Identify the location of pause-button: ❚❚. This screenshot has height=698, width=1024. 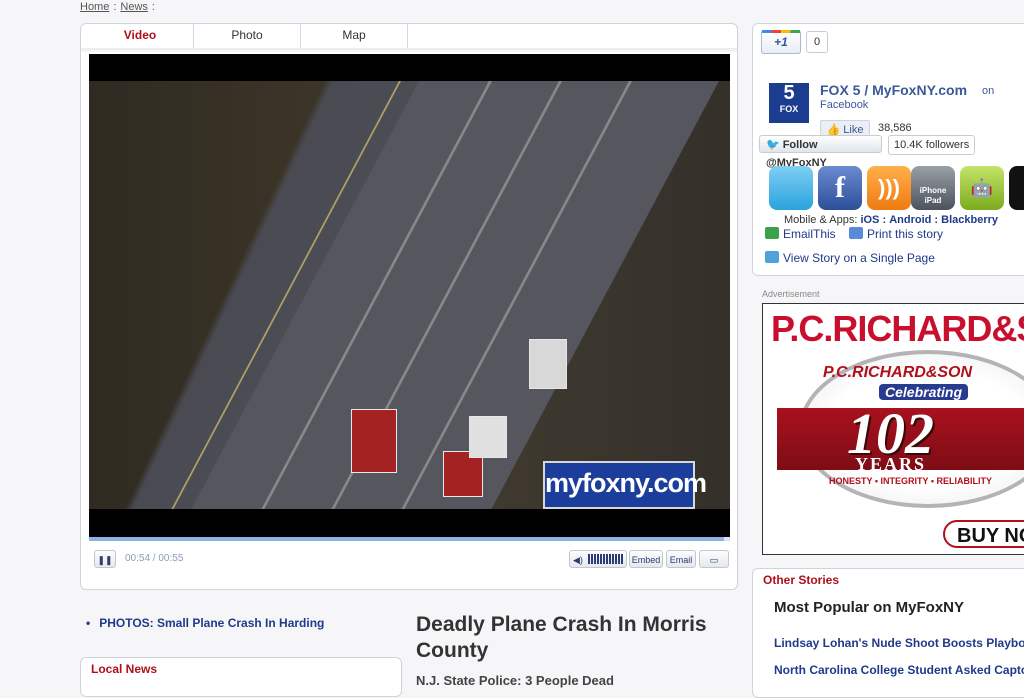
(105, 559).